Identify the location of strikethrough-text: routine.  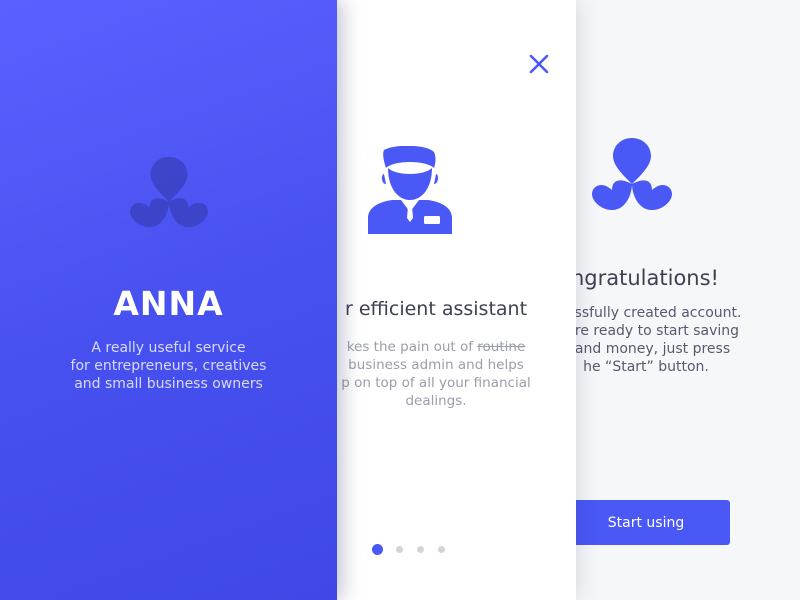
(501, 347).